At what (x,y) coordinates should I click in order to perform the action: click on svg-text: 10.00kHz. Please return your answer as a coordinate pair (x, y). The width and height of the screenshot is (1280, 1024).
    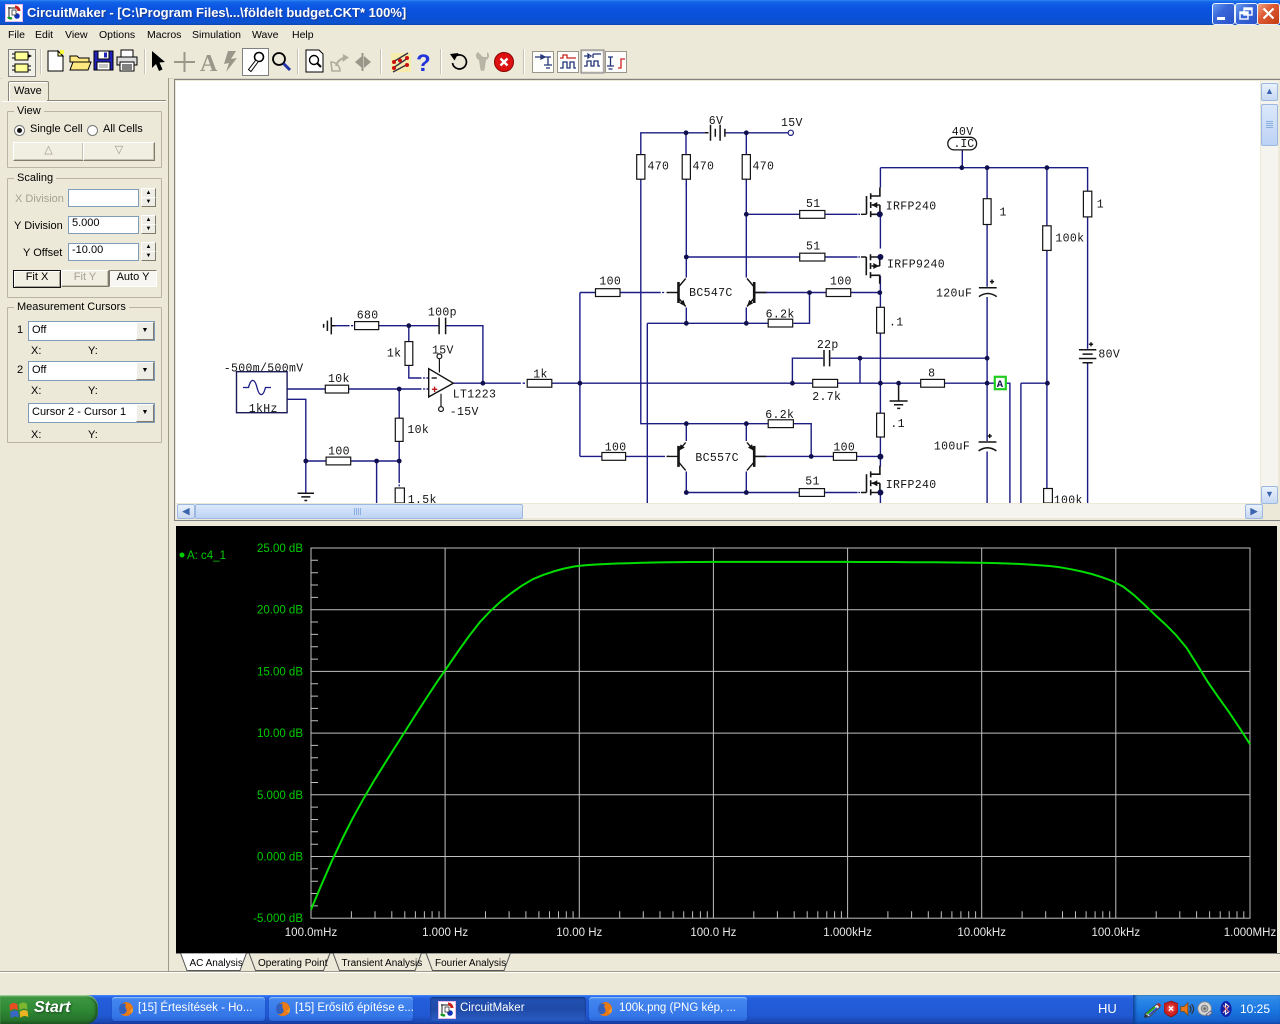
    Looking at the image, I should click on (981, 933).